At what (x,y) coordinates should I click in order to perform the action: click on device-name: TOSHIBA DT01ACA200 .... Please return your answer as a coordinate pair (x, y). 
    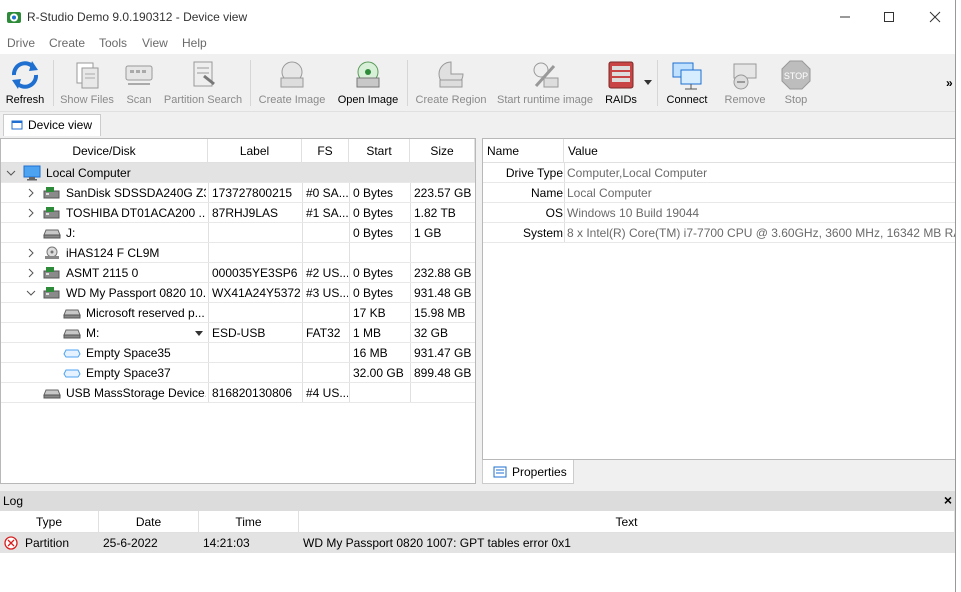
    Looking at the image, I should click on (136, 213).